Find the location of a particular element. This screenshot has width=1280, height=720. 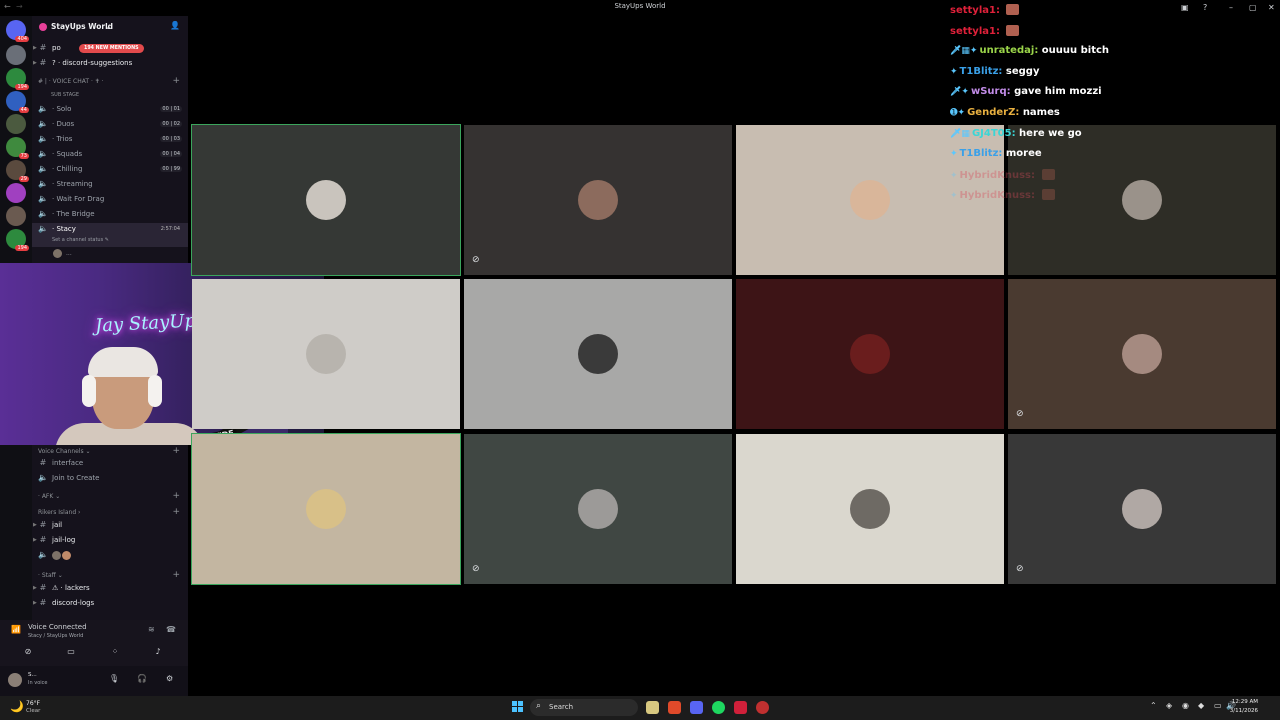

chat-emote-icon is located at coordinates (1013, 9).